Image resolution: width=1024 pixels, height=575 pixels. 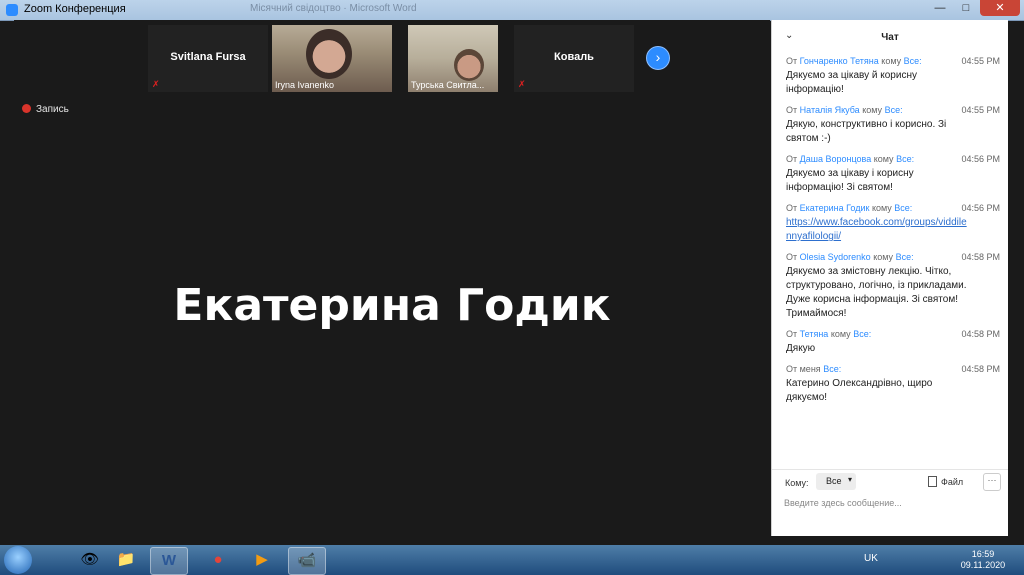 I want to click on participant-name: Коваль, so click(x=574, y=57).